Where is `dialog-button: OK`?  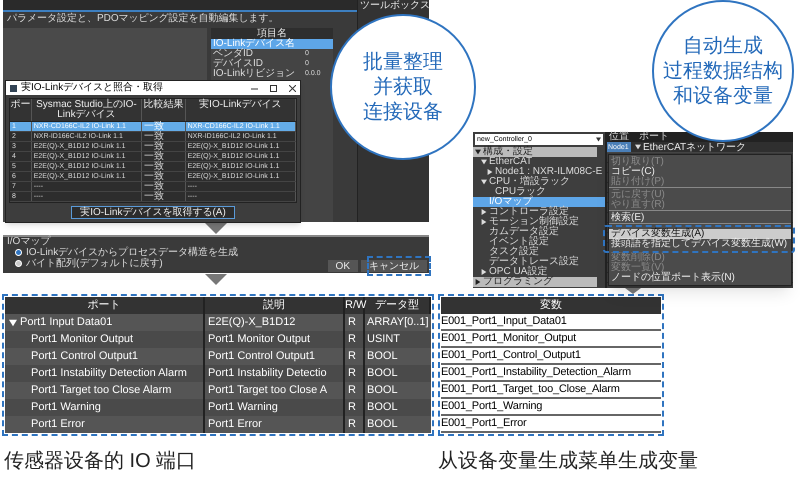 dialog-button: OK is located at coordinates (343, 266).